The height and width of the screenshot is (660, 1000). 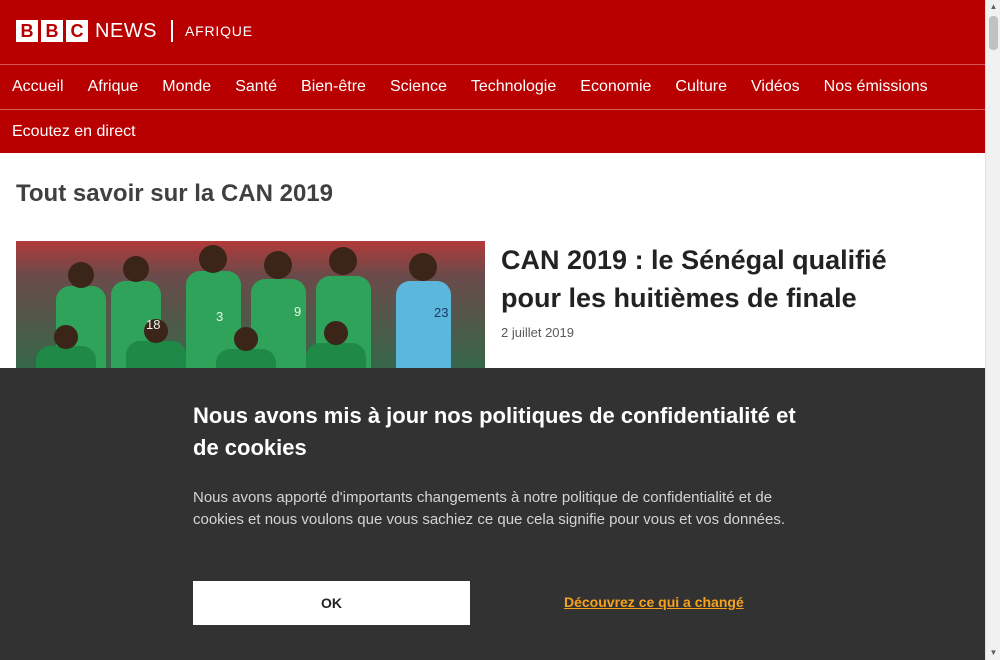 What do you see at coordinates (993, 33) in the screenshot?
I see `scroll-thumb` at bounding box center [993, 33].